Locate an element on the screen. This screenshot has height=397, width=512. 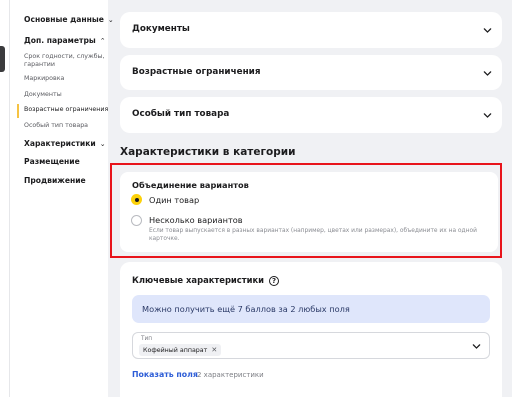
sidebar-subitem-special-type: Особый тип товара is located at coordinates (67, 126).